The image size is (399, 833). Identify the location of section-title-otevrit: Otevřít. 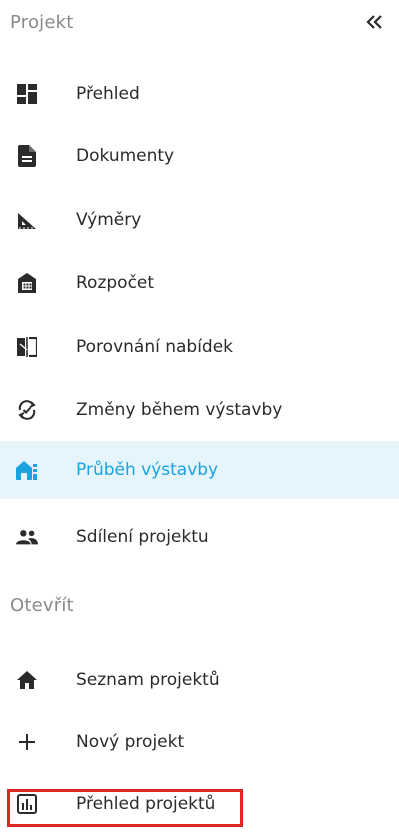
(42, 605).